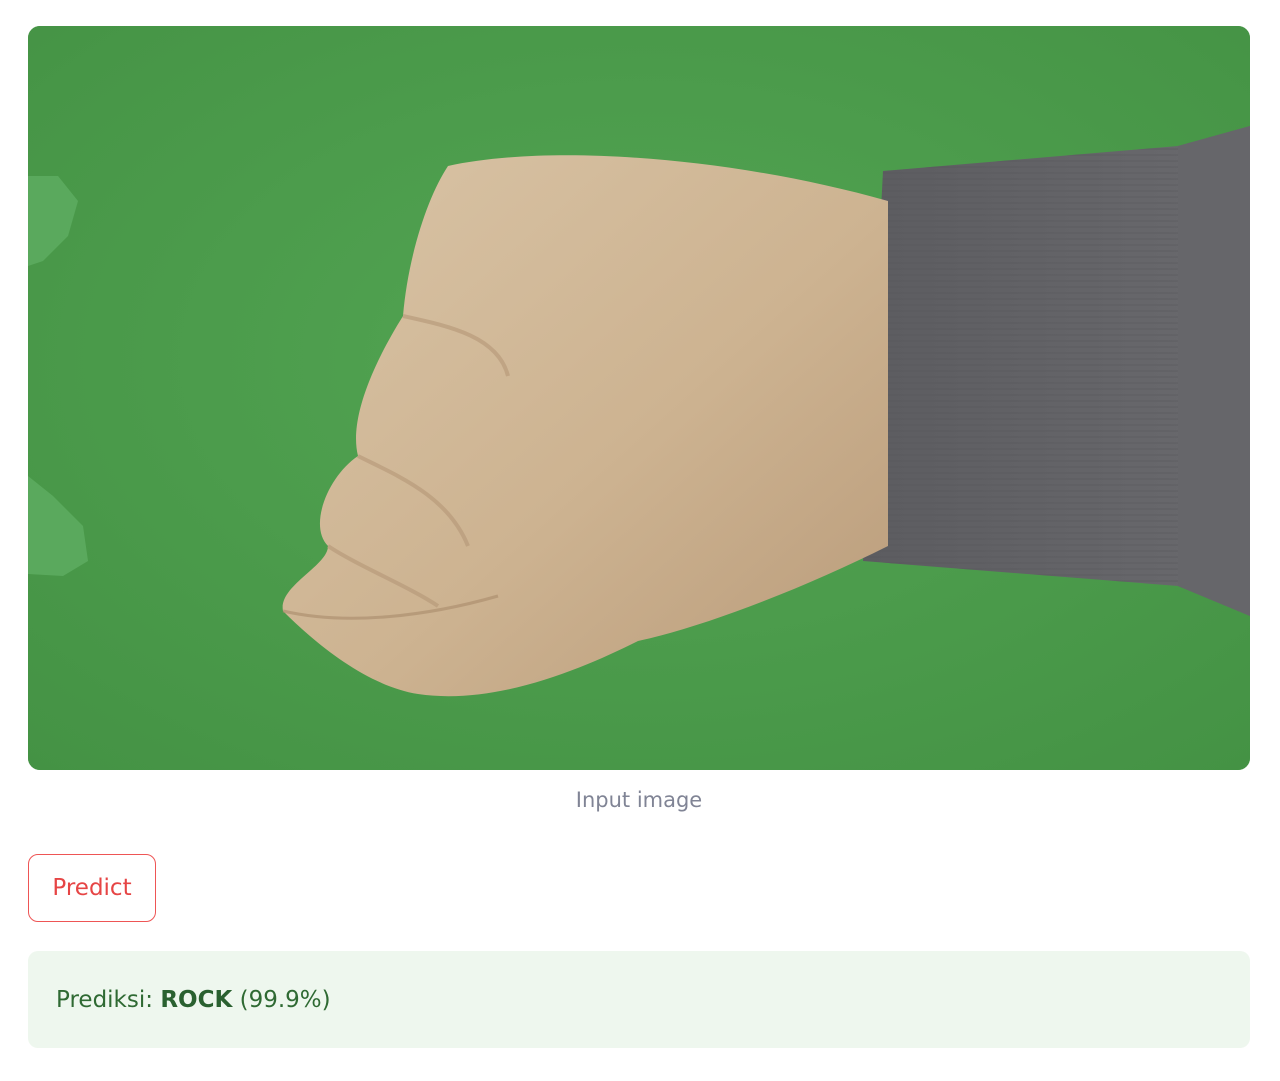 The image size is (1280, 1081). Describe the element at coordinates (104, 999) in the screenshot. I see `prediction-prefix: Prediksi:` at that location.